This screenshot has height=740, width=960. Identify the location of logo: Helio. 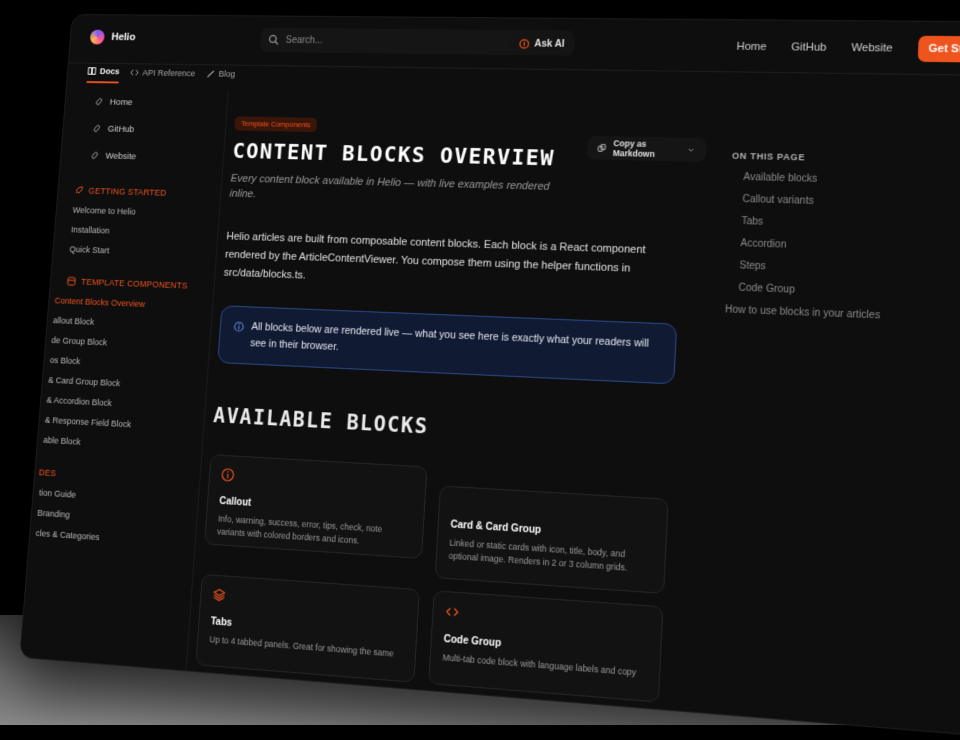
(113, 37).